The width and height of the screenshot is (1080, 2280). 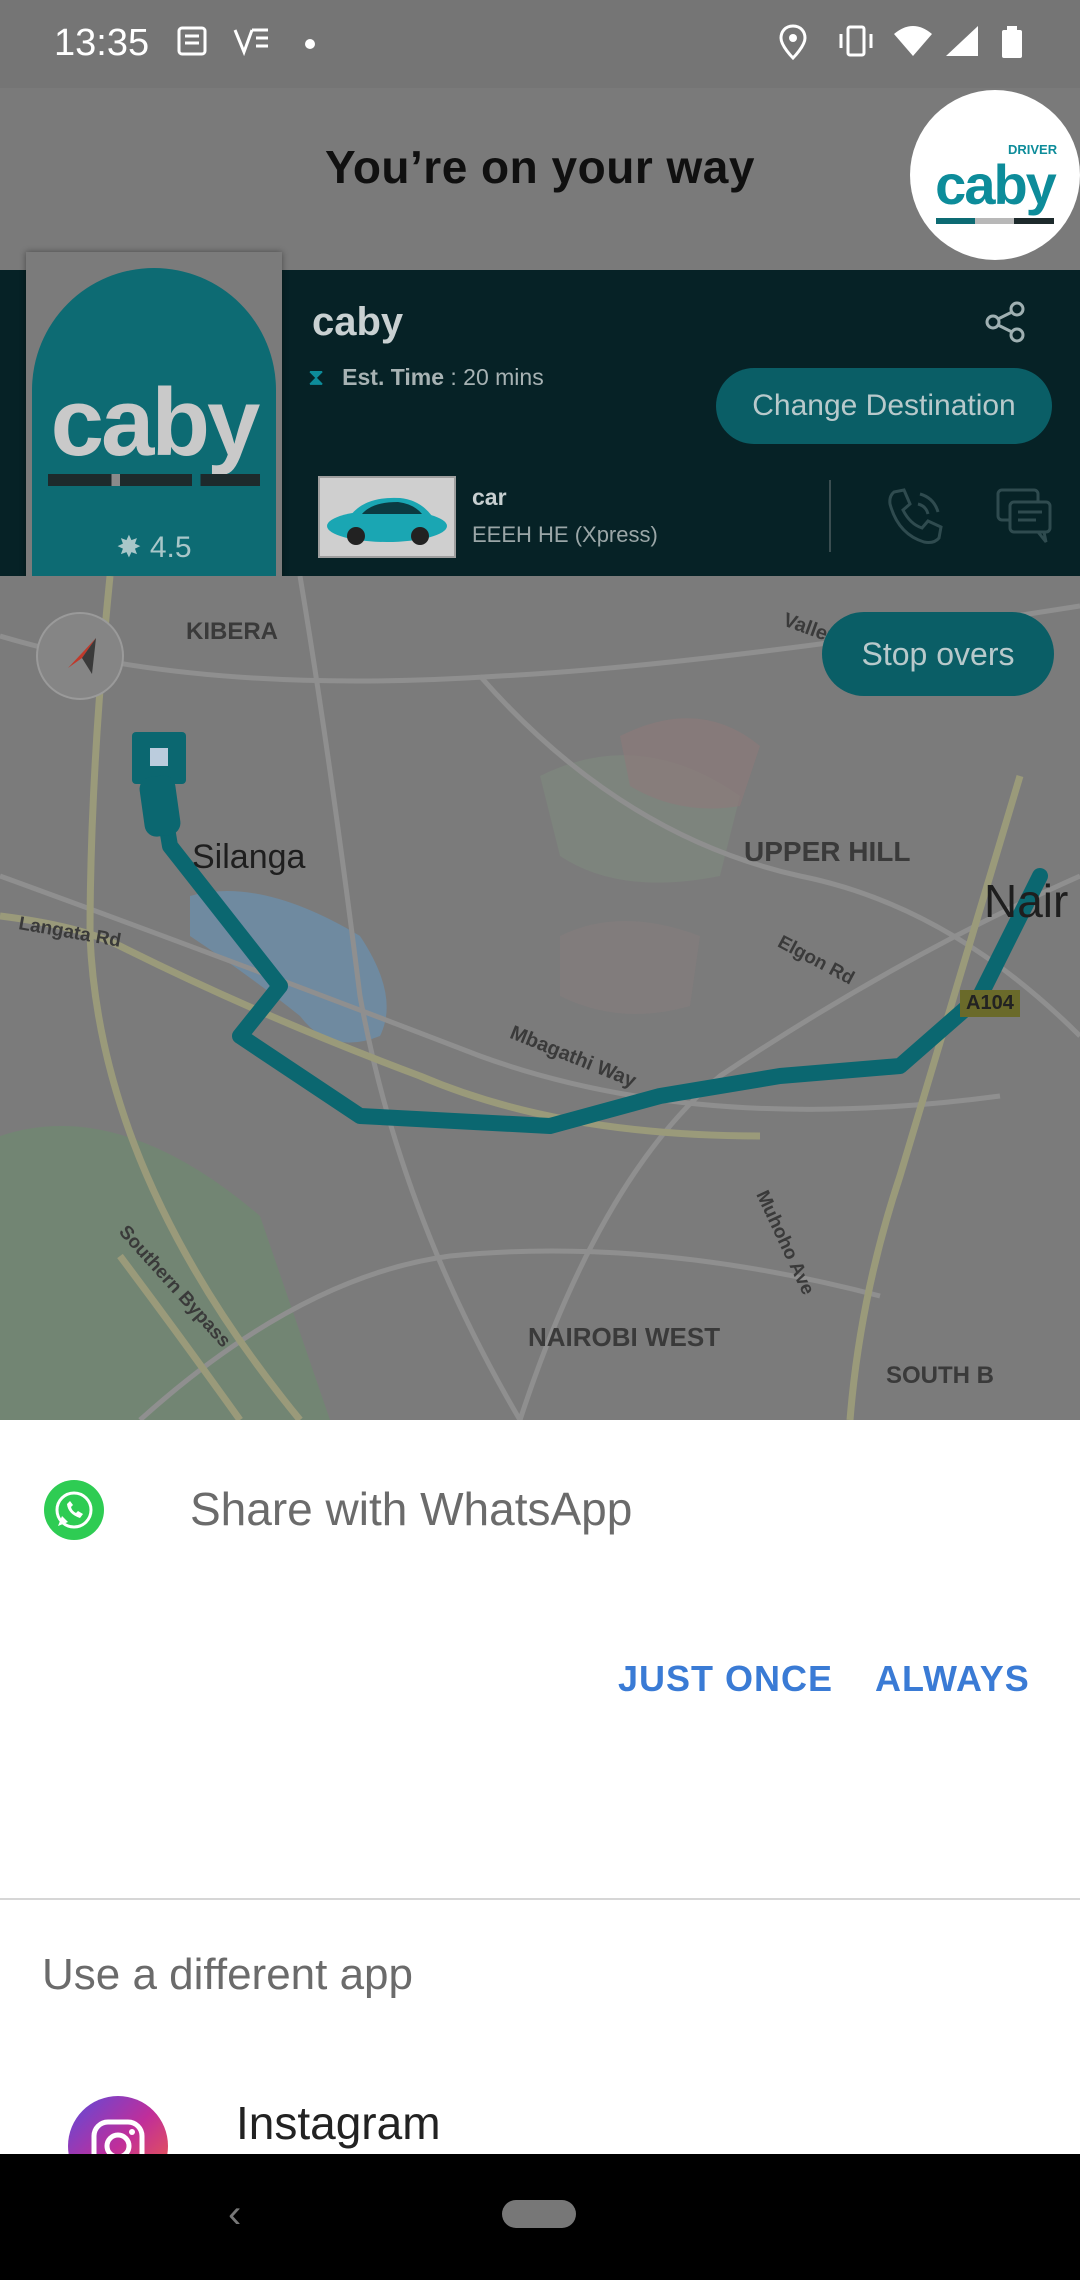 What do you see at coordinates (118, 2136) in the screenshot?
I see `instagram-glyph` at bounding box center [118, 2136].